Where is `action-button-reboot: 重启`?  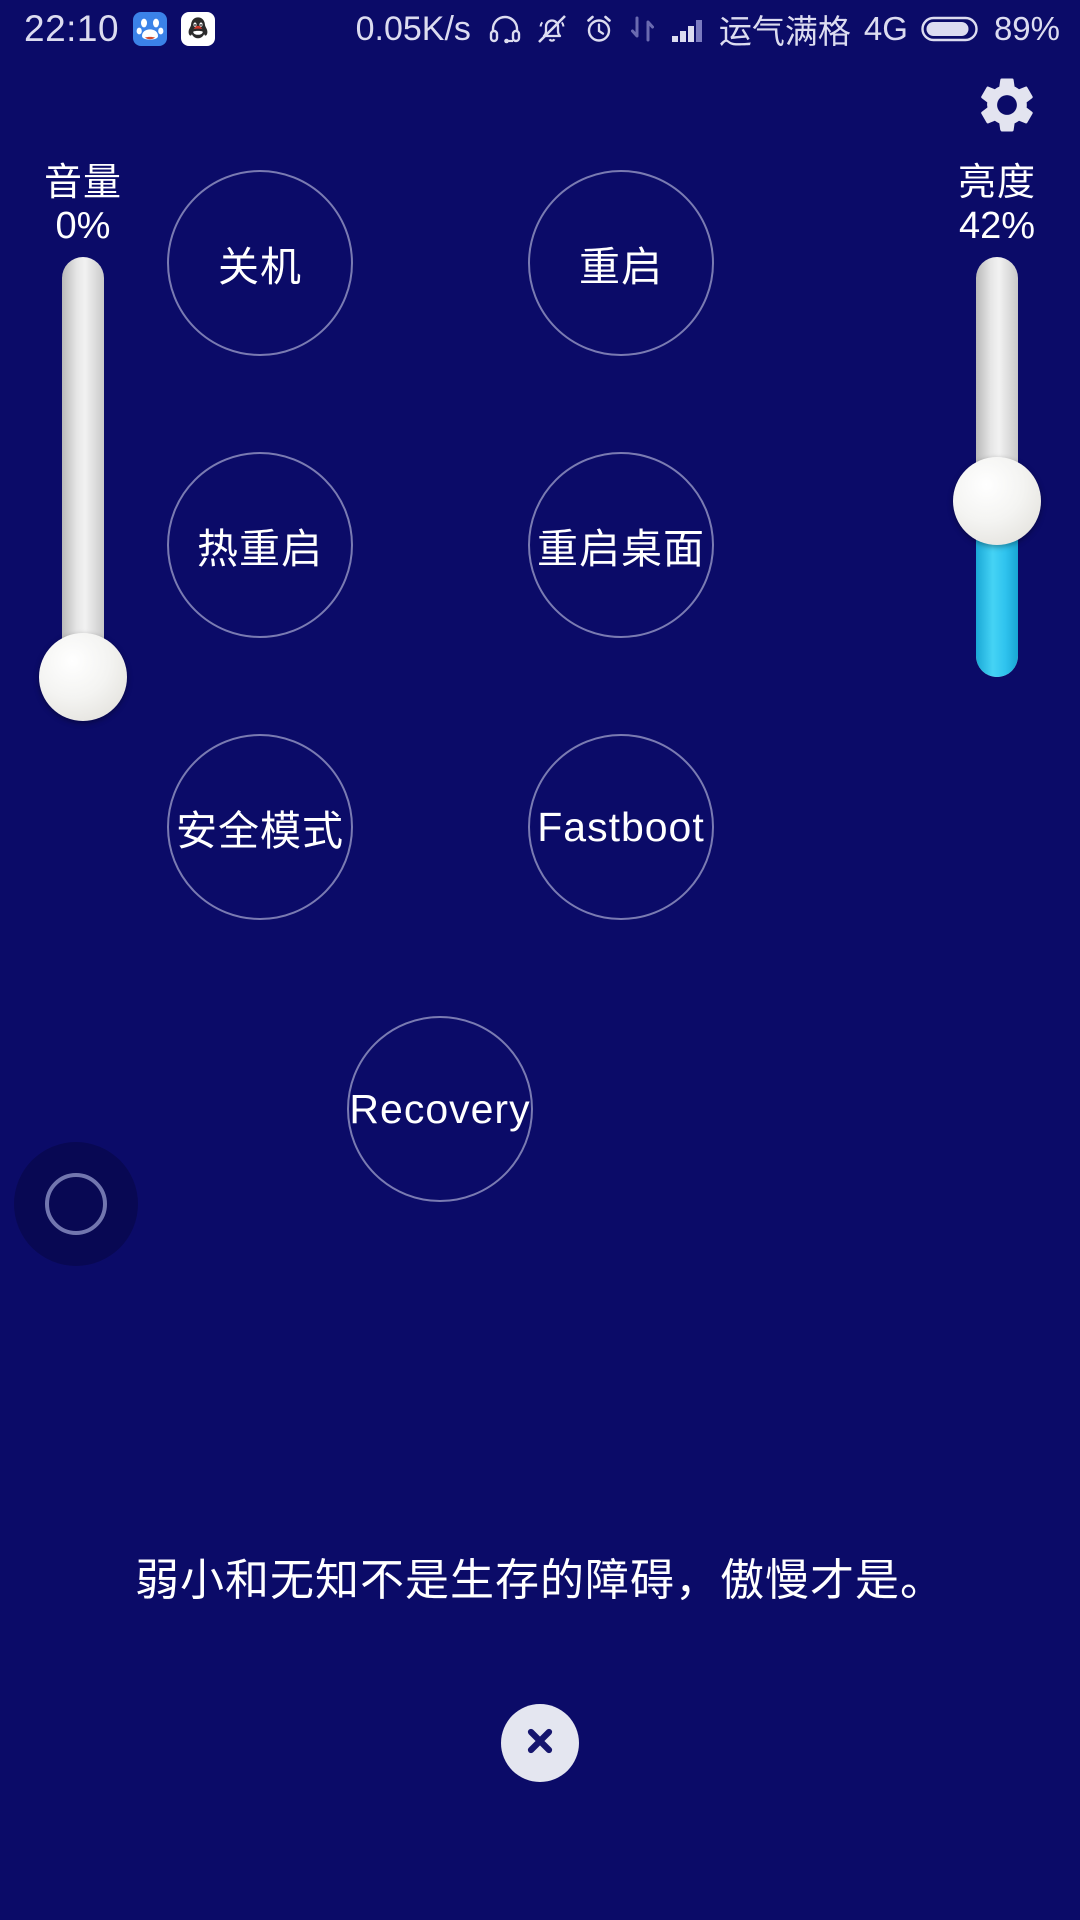 action-button-reboot: 重启 is located at coordinates (621, 263).